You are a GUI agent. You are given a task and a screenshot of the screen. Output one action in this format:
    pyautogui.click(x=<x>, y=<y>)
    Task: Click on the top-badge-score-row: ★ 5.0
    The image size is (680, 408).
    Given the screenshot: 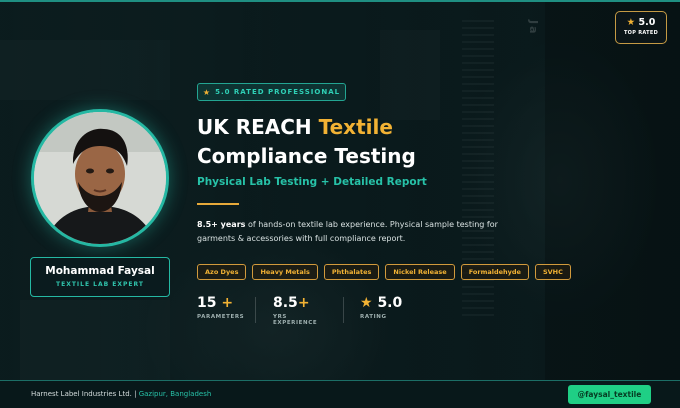 What is the action you would take?
    pyautogui.click(x=641, y=22)
    